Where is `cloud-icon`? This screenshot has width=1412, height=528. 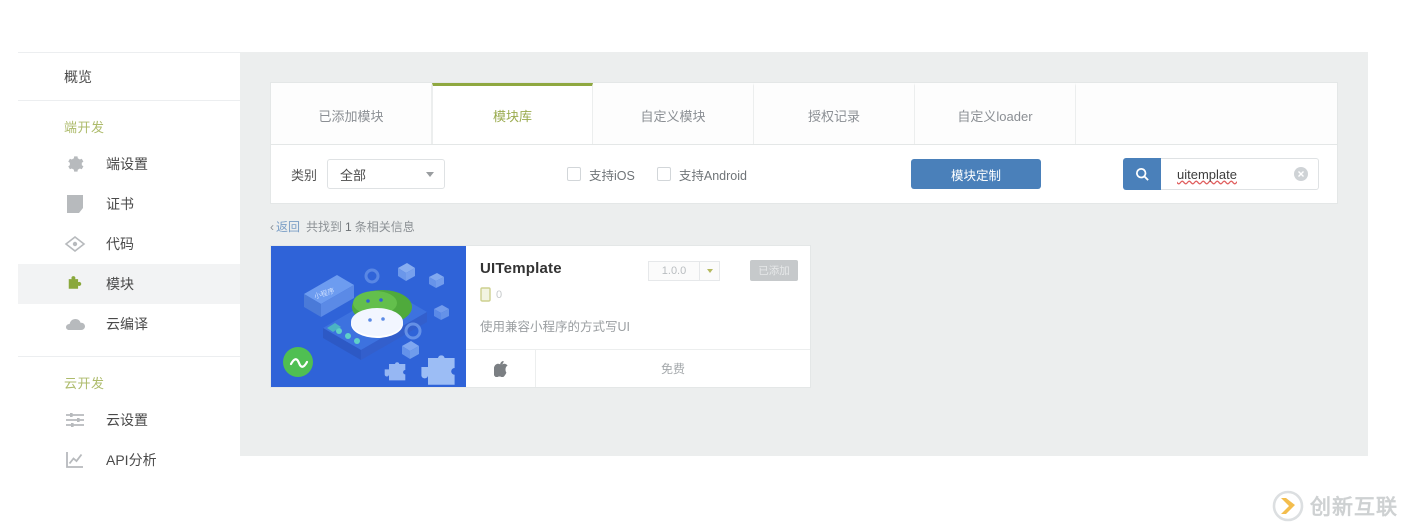 cloud-icon is located at coordinates (75, 324).